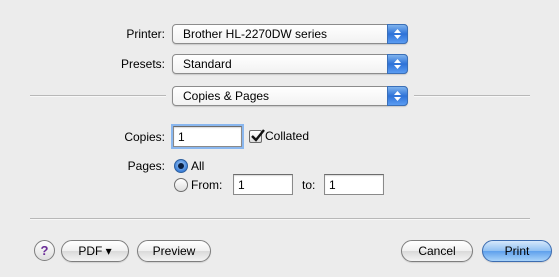  I want to click on cancel-button: Cancel, so click(437, 251).